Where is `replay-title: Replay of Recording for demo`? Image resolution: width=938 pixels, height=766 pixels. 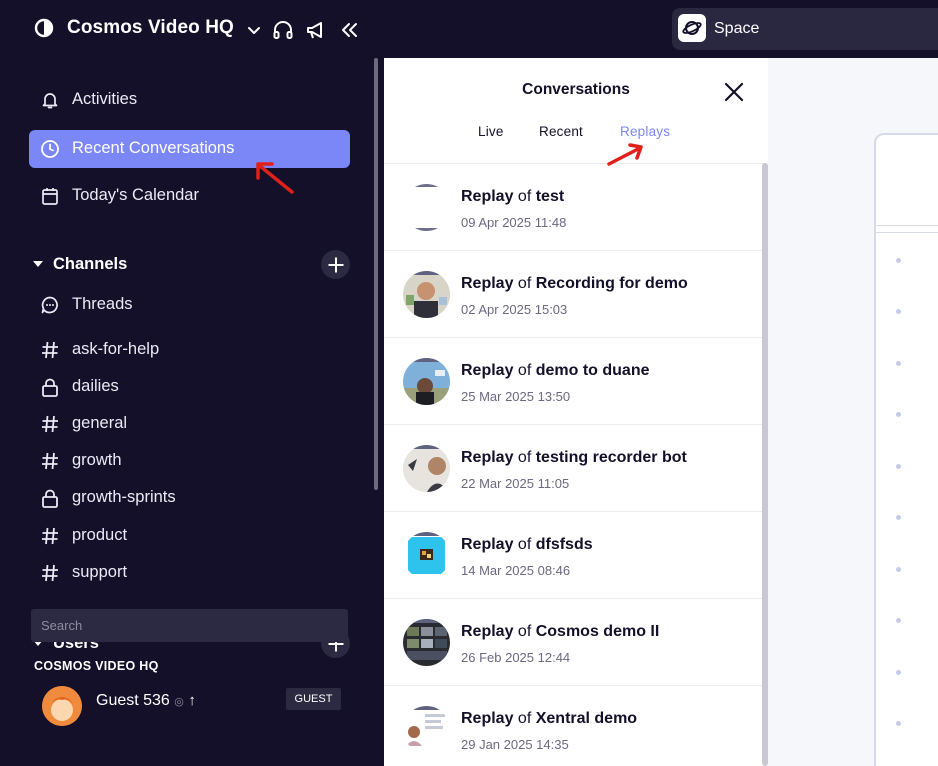 replay-title: Replay of Recording for demo is located at coordinates (574, 283).